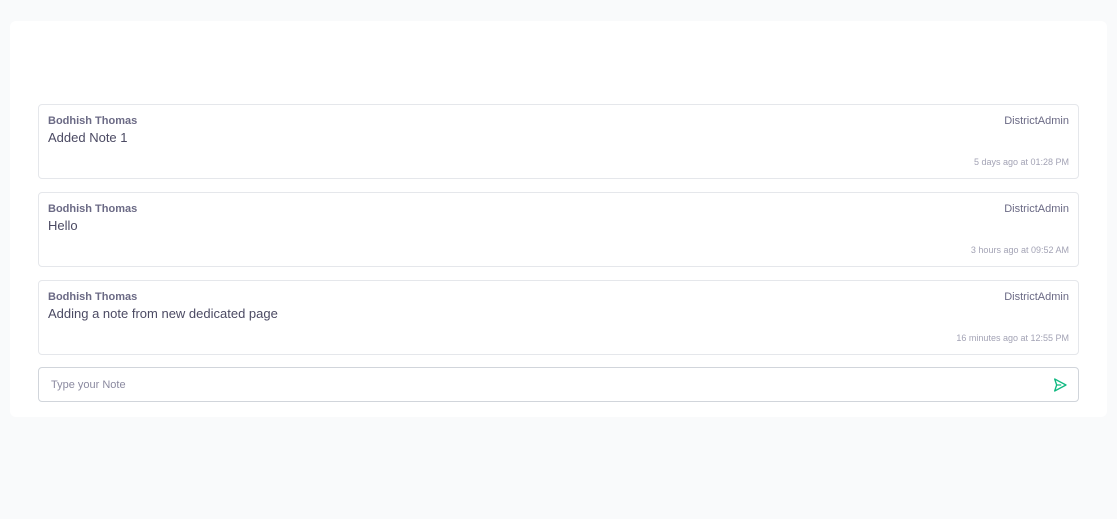  What do you see at coordinates (163, 313) in the screenshot?
I see `note-text: Adding a note from new dedicated page` at bounding box center [163, 313].